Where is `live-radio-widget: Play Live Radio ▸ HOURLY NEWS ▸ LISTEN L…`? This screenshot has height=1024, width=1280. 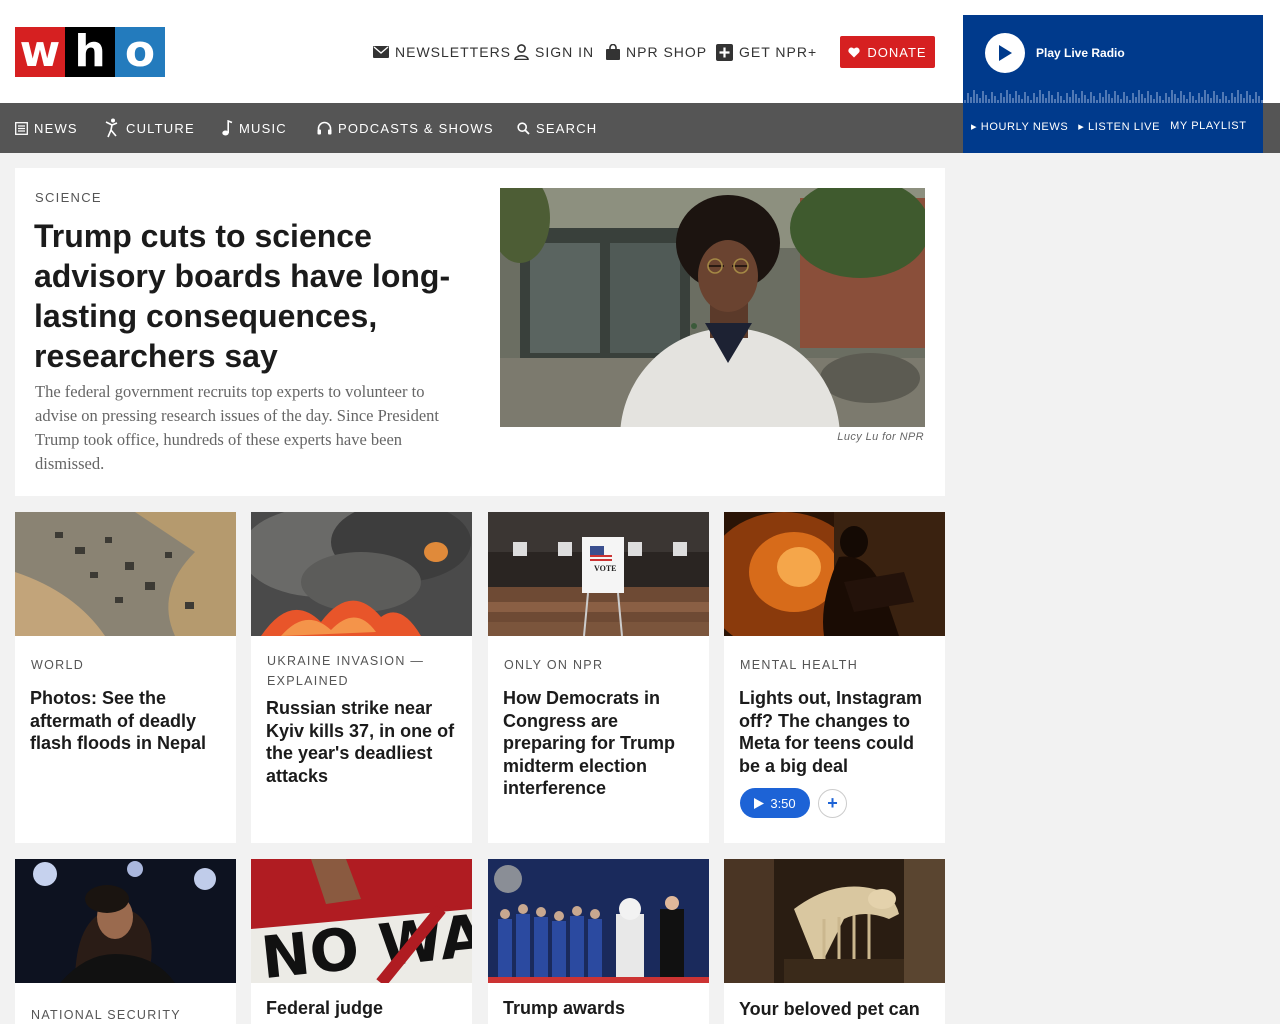
live-radio-widget: Play Live Radio ▸ HOURLY NEWS ▸ LISTEN L… is located at coordinates (1113, 84).